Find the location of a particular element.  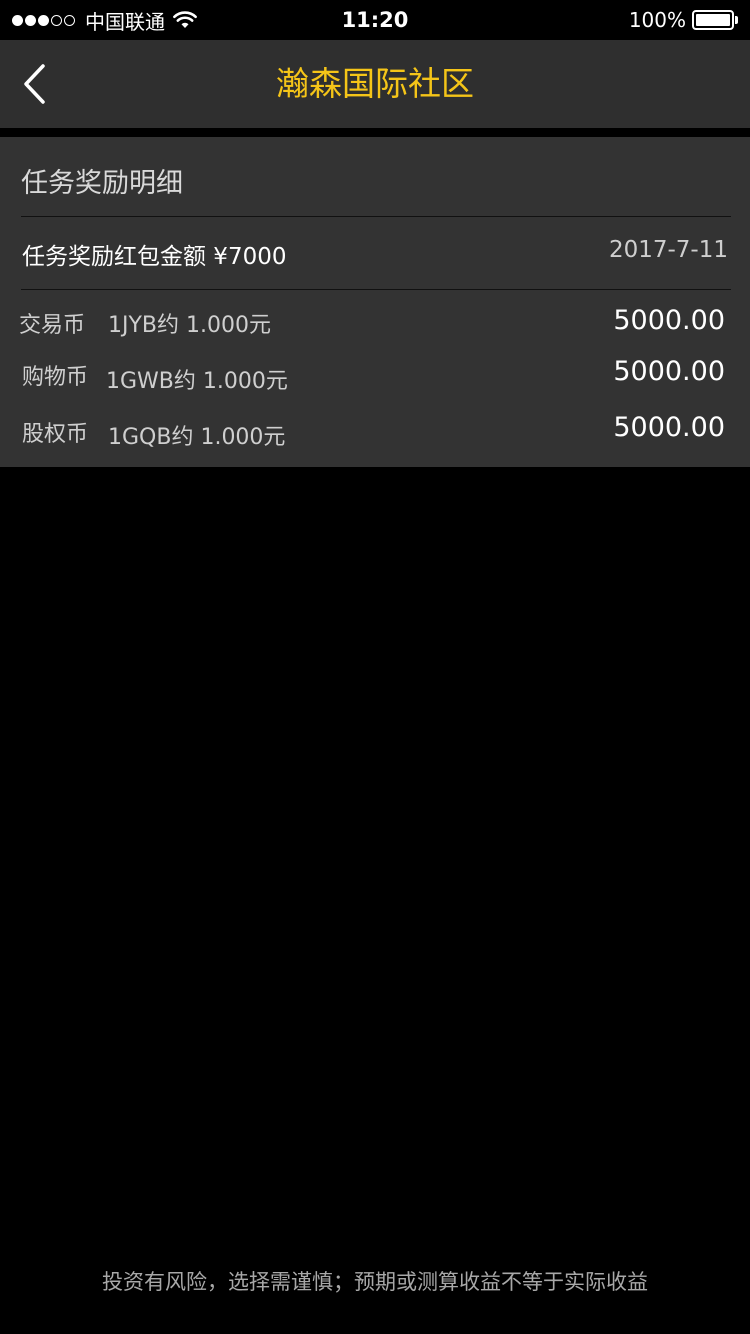

nav-bar: 瀚森国际社区 is located at coordinates (375, 84).